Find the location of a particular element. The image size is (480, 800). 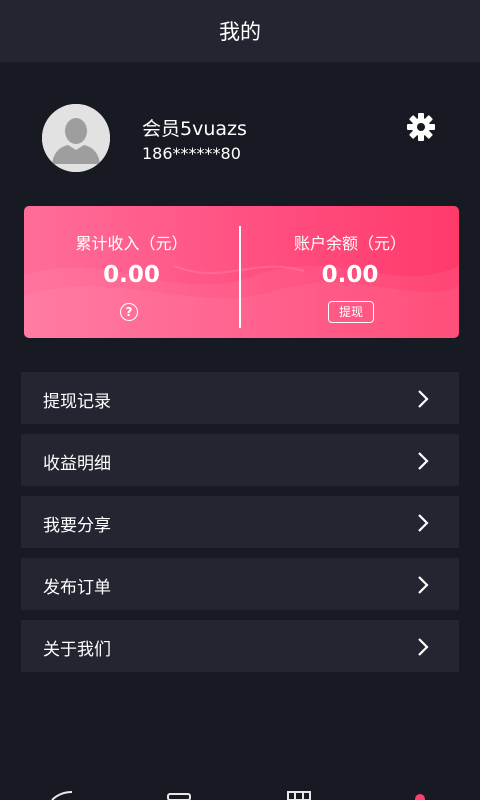

menu-item-share: 我要分享 is located at coordinates (240, 522).